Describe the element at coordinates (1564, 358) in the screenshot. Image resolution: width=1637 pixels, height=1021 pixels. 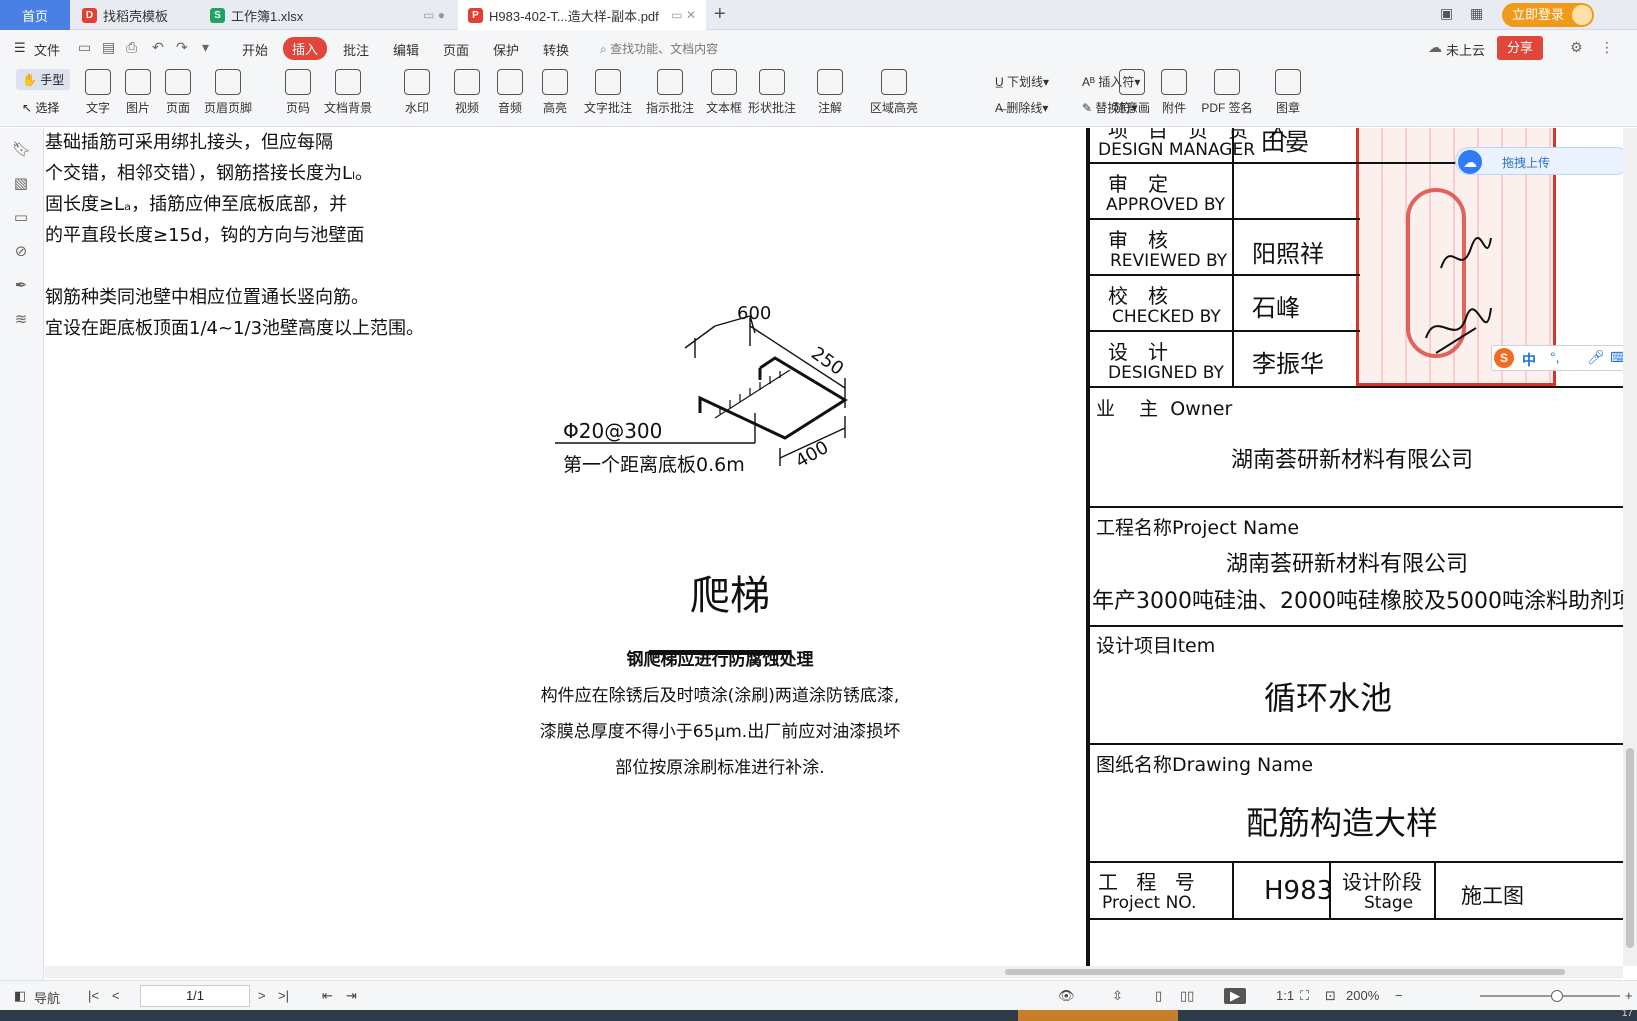
I see `ime-toolbar: S 中 °, 🎤︎ ⌨` at that location.